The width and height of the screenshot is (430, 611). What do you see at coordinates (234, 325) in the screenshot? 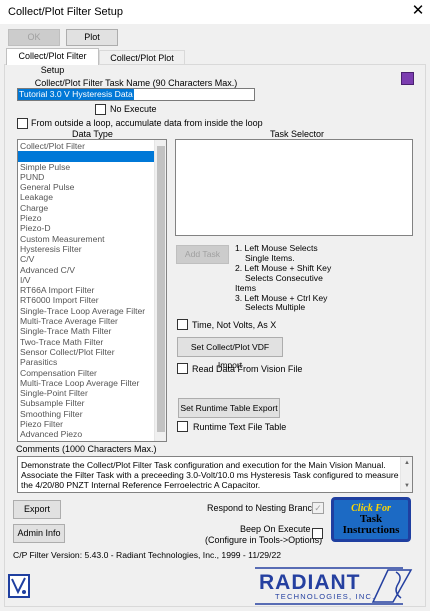
I see `time-not-volts-label: Time, Not Volts, As X` at bounding box center [234, 325].